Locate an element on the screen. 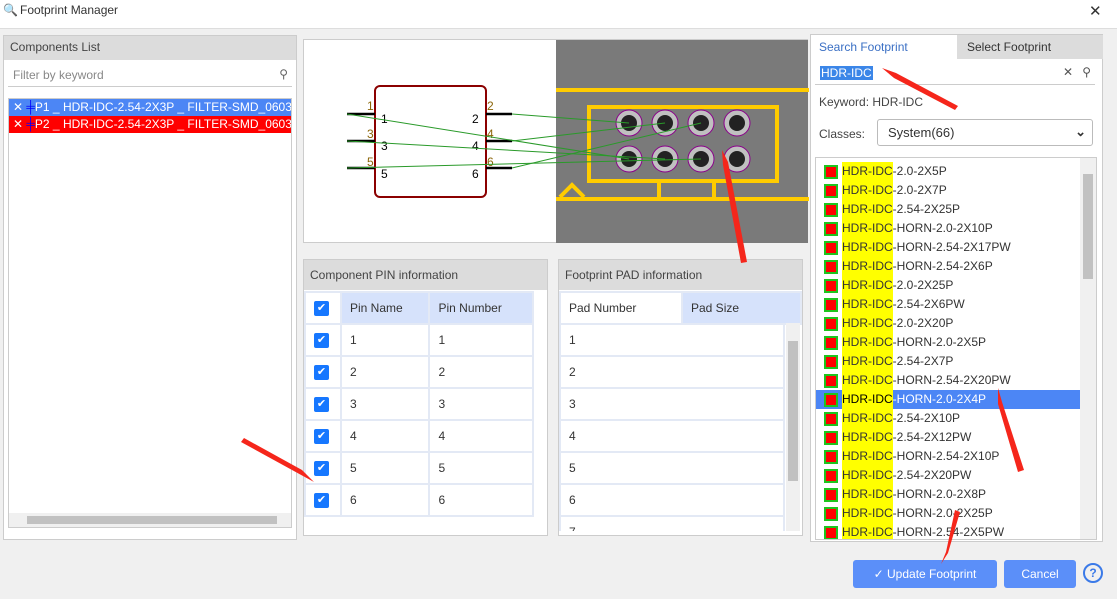  footprint-result-item: HDR-IDC -2.54-2X6PW is located at coordinates (956, 304).